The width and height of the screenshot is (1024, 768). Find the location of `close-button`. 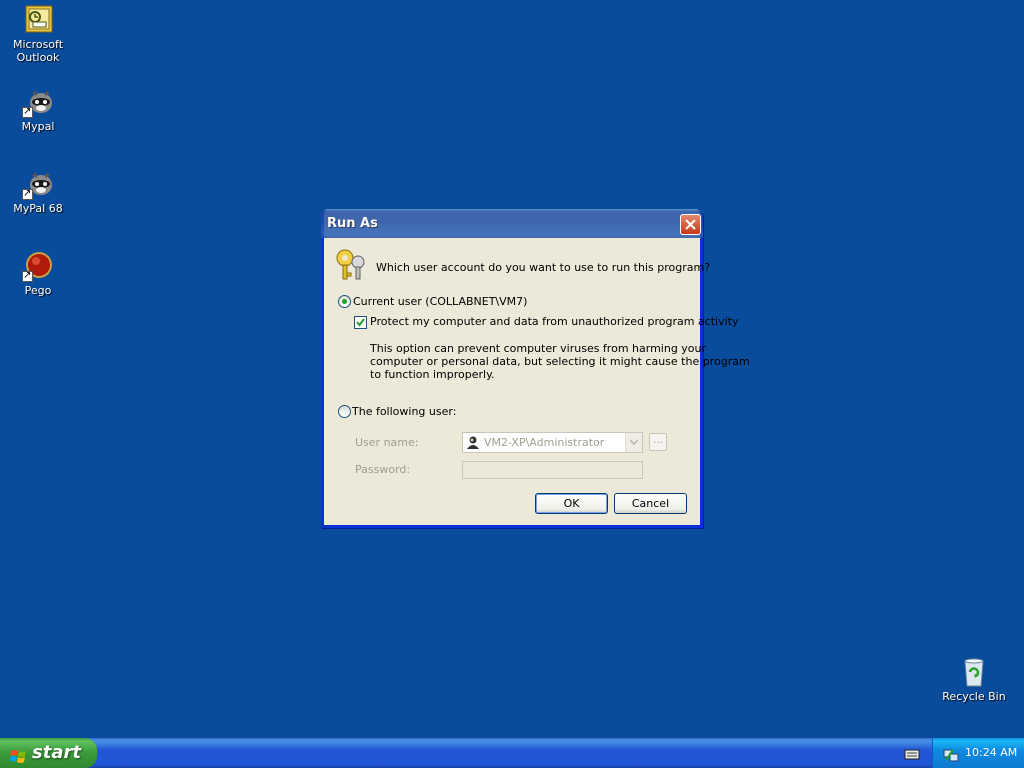

close-button is located at coordinates (690, 224).